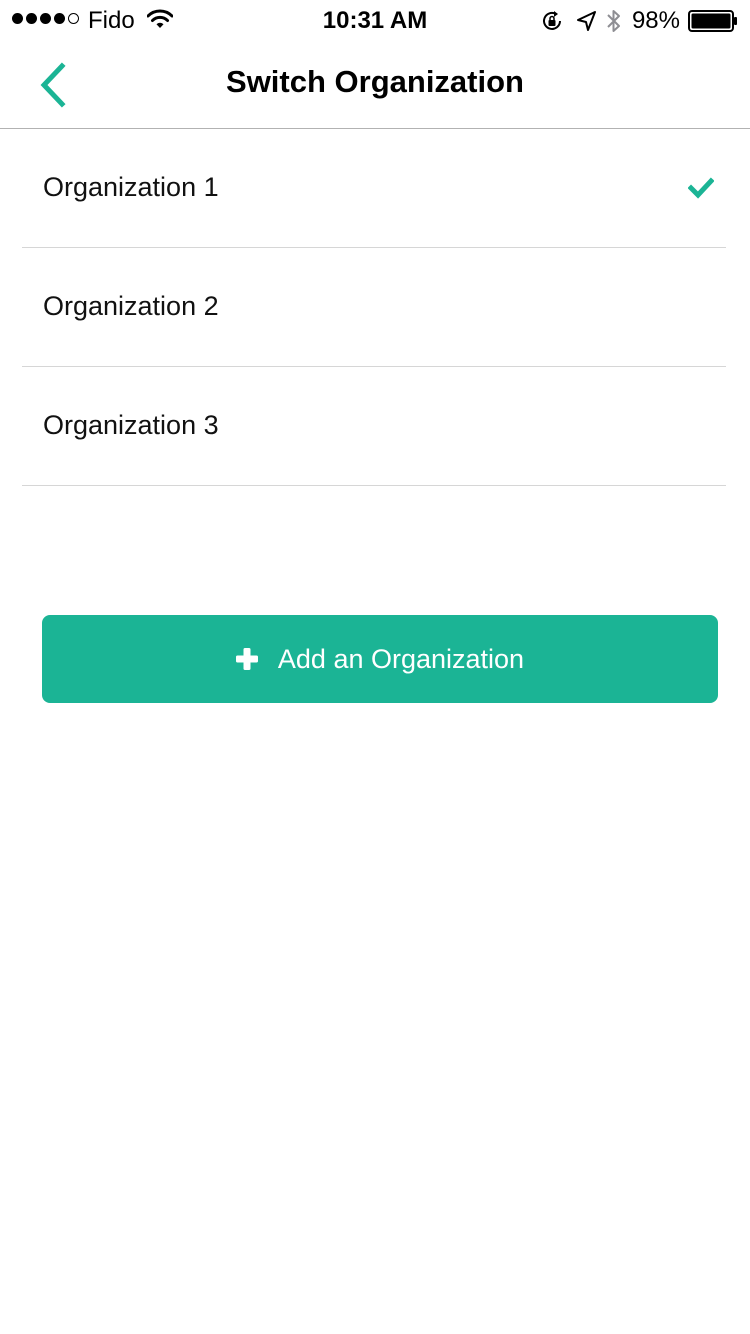 This screenshot has height=1334, width=750. Describe the element at coordinates (613, 21) in the screenshot. I see `bluetooth-icon` at that location.